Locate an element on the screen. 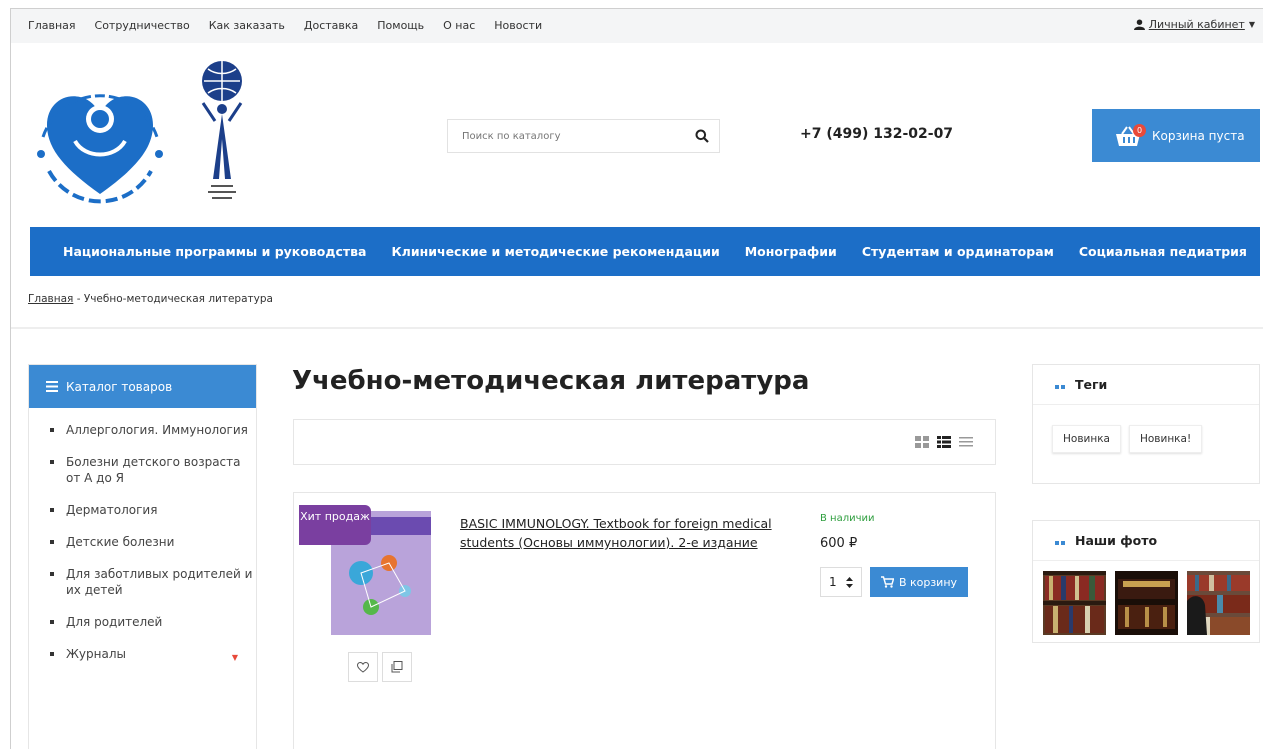 The width and height of the screenshot is (1263, 749). breadcrumb-current: Учебно-методическая литература is located at coordinates (178, 299).